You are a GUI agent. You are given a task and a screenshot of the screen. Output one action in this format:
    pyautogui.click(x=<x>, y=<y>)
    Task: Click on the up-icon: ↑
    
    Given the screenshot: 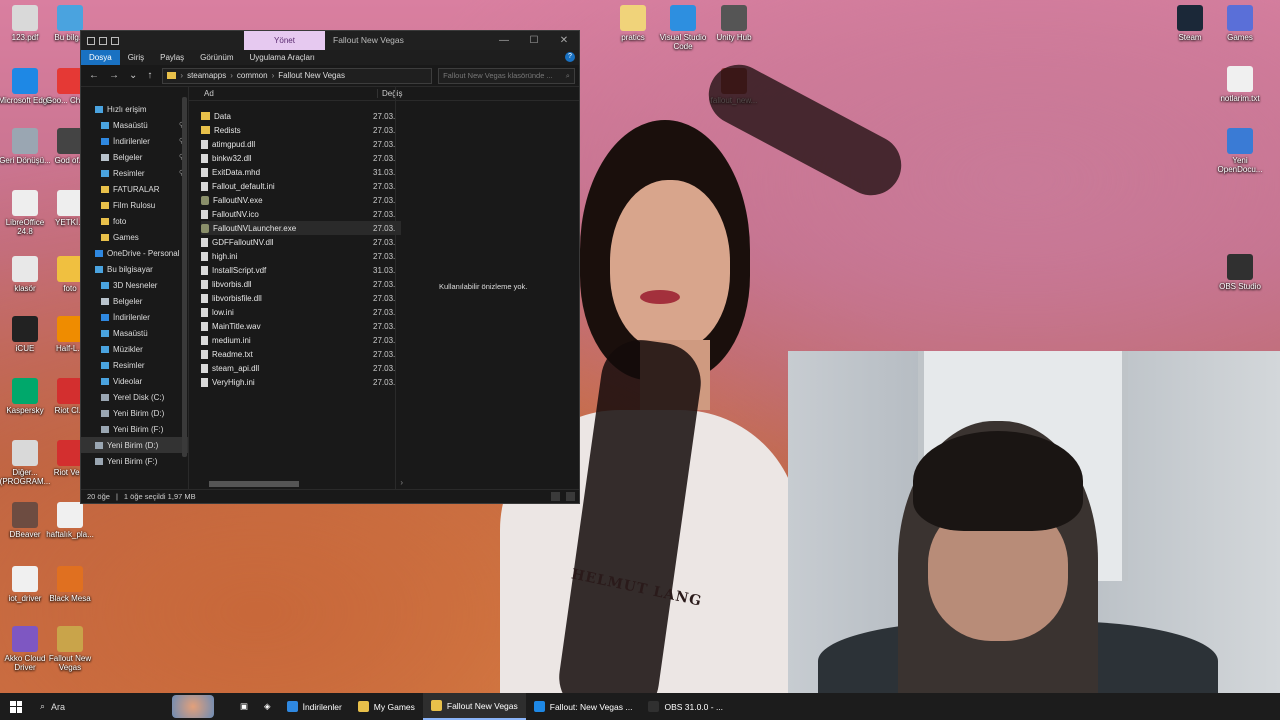 What is the action you would take?
    pyautogui.click(x=149, y=75)
    